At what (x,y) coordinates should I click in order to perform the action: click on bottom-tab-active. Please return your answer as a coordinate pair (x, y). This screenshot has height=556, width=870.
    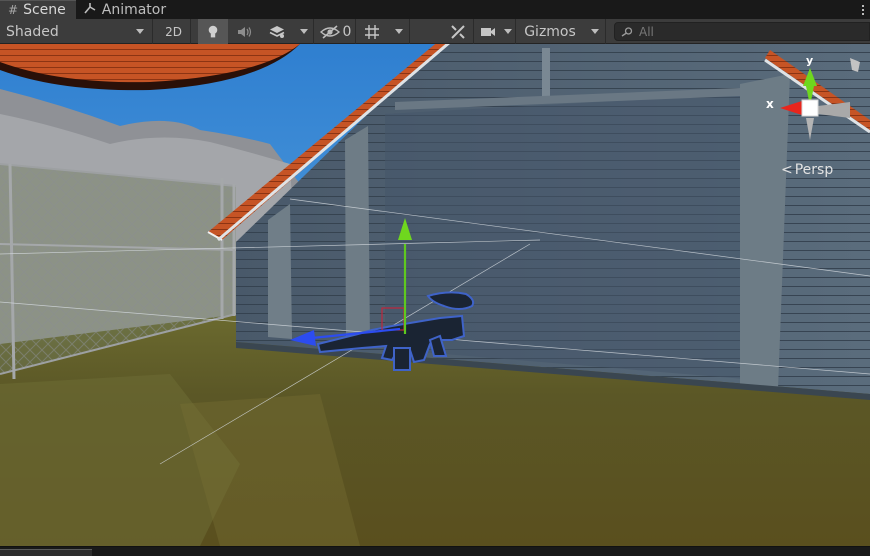
    Looking at the image, I should click on (46, 552).